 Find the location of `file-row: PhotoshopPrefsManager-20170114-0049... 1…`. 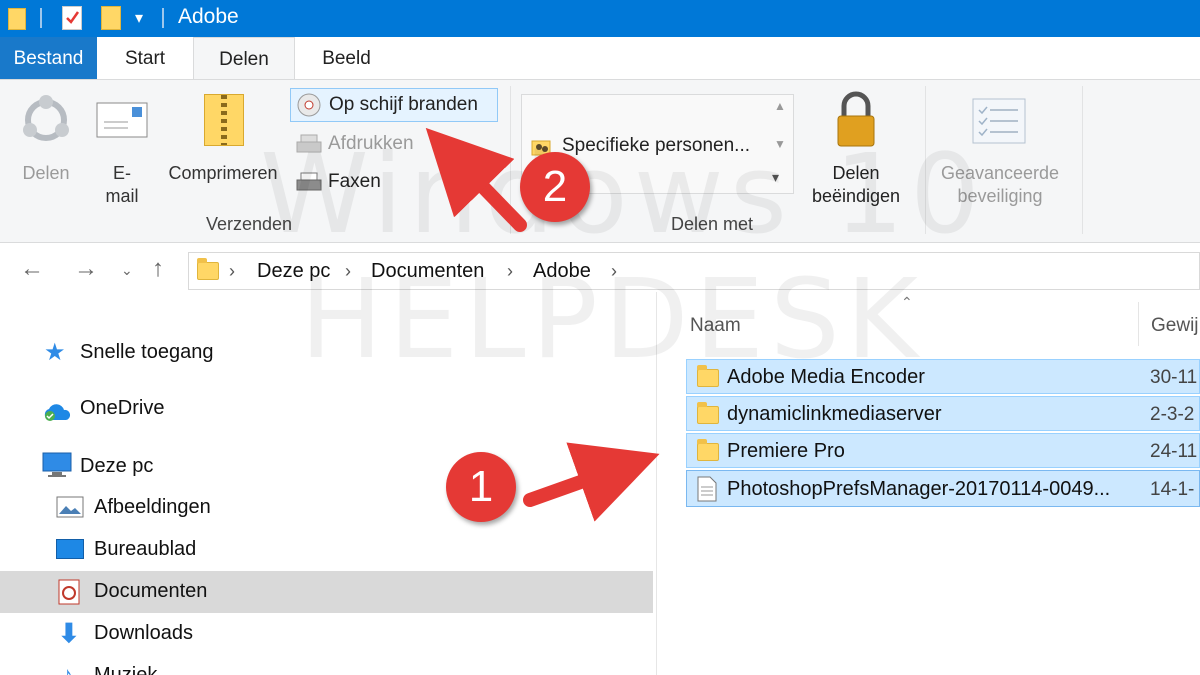

file-row: PhotoshopPrefsManager-20170114-0049... 1… is located at coordinates (943, 488).